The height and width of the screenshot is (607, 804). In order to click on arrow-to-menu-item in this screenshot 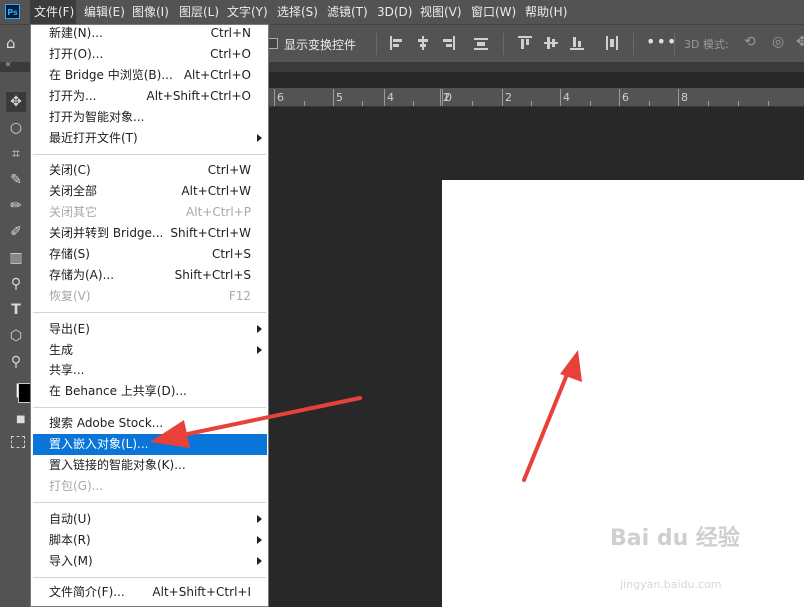, I will do `click(256, 422)`.